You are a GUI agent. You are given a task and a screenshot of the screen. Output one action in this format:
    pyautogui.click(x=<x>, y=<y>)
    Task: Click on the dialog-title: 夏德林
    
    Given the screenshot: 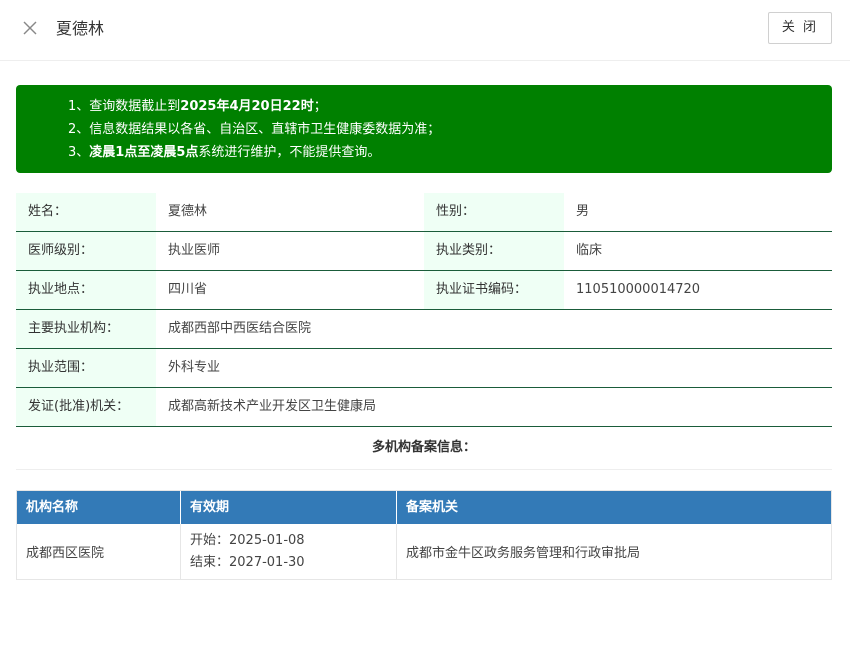 What is the action you would take?
    pyautogui.click(x=80, y=28)
    